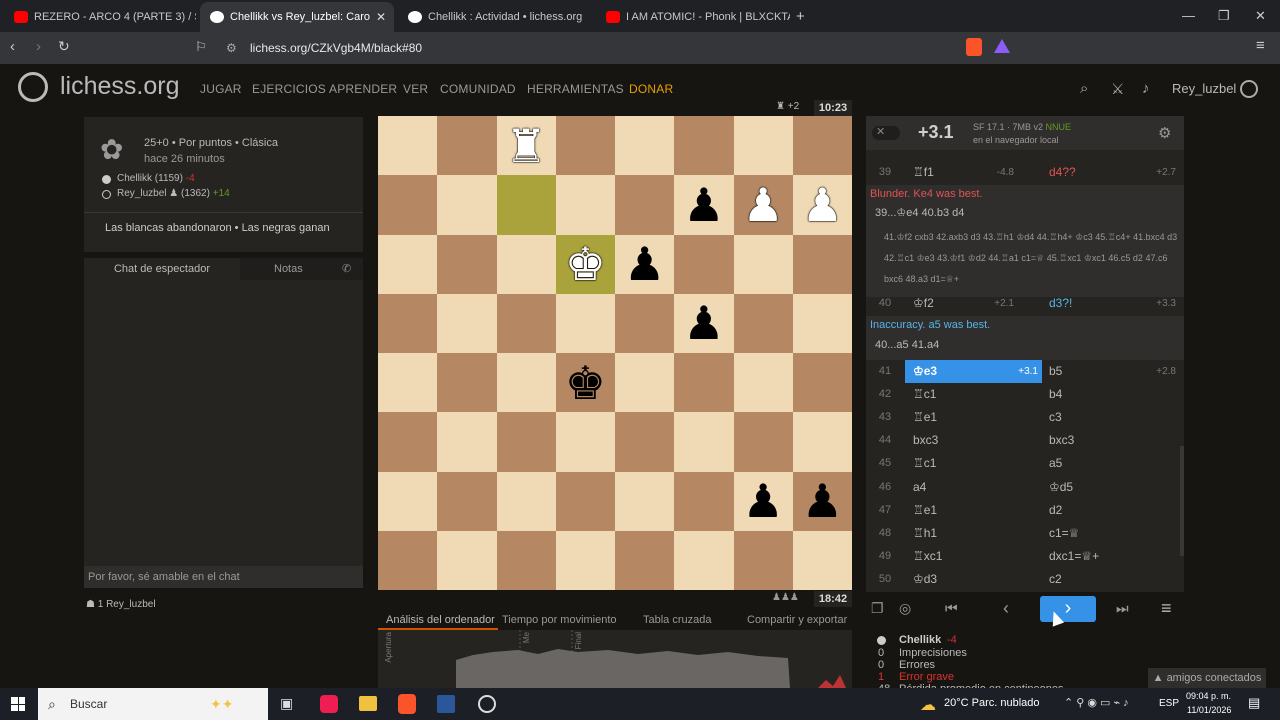 This screenshot has width=1280, height=720. I want to click on clock-date: 11/01/2026, so click(1209, 710).